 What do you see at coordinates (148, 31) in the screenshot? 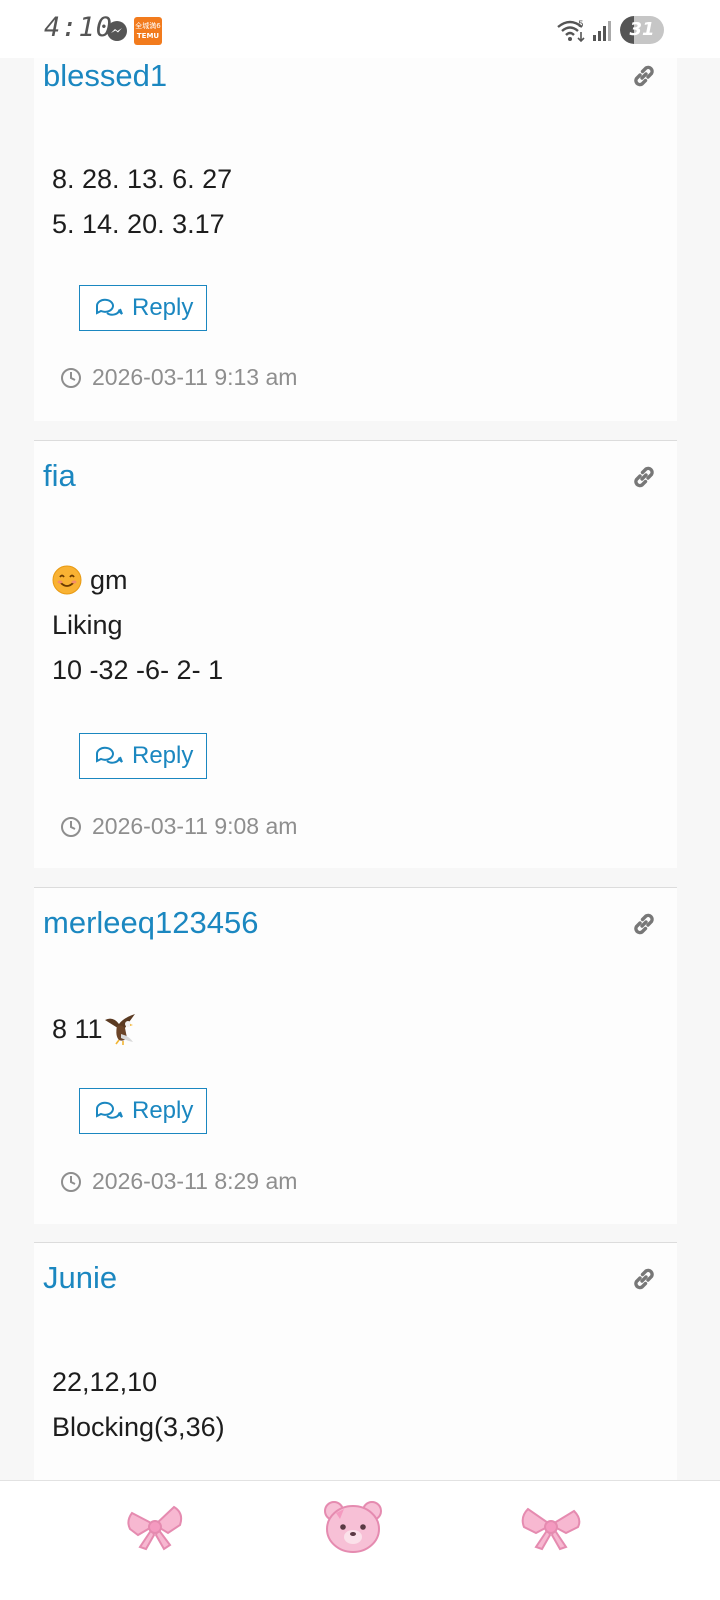
I see `temu-icon: 全城満6 TEMU` at bounding box center [148, 31].